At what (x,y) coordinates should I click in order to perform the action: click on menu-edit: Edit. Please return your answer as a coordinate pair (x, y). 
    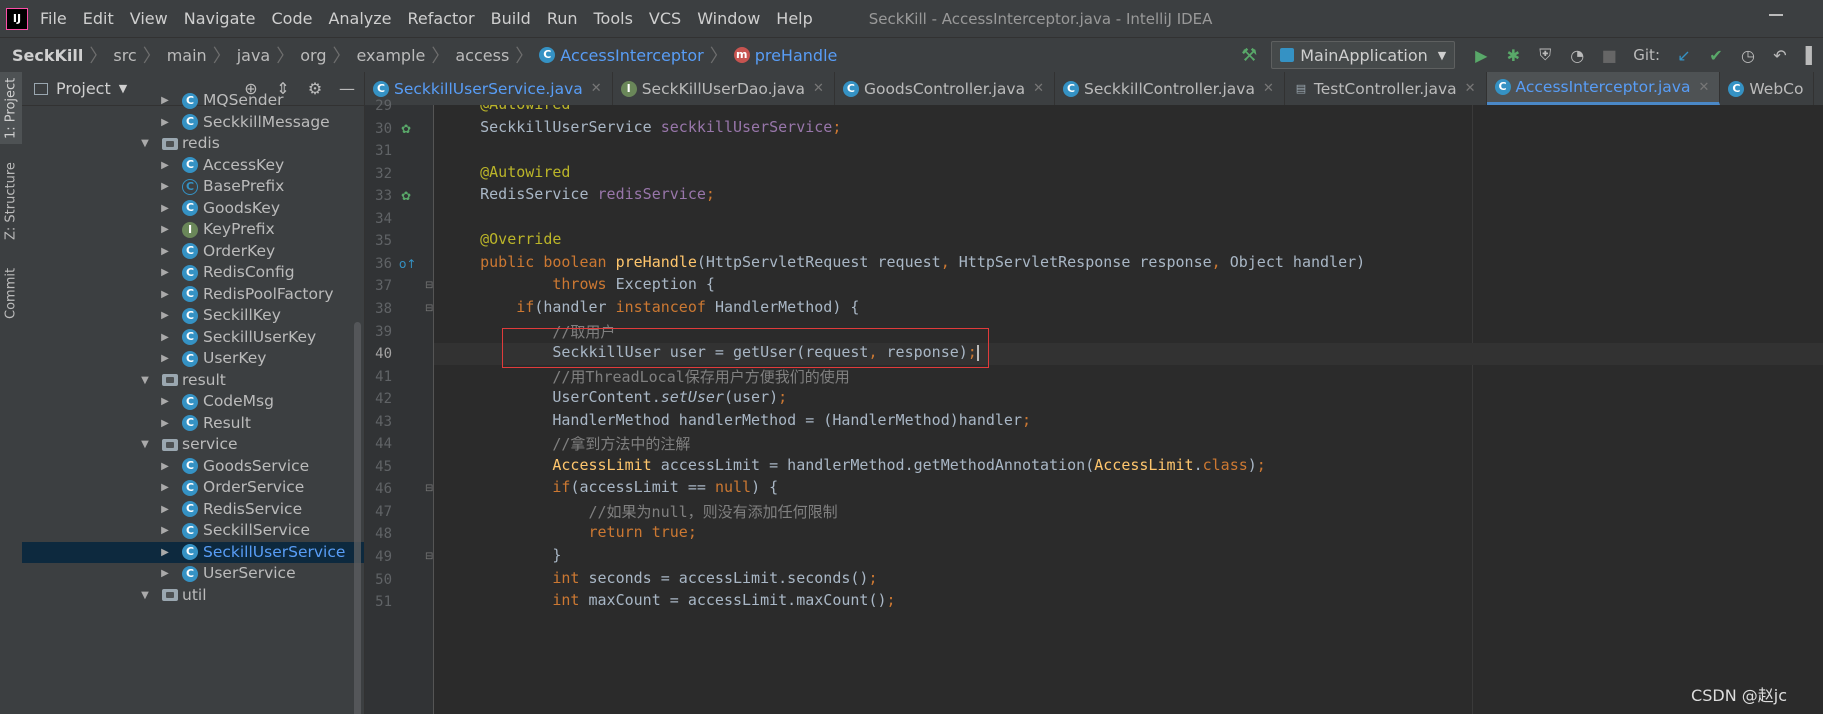
    Looking at the image, I should click on (98, 18).